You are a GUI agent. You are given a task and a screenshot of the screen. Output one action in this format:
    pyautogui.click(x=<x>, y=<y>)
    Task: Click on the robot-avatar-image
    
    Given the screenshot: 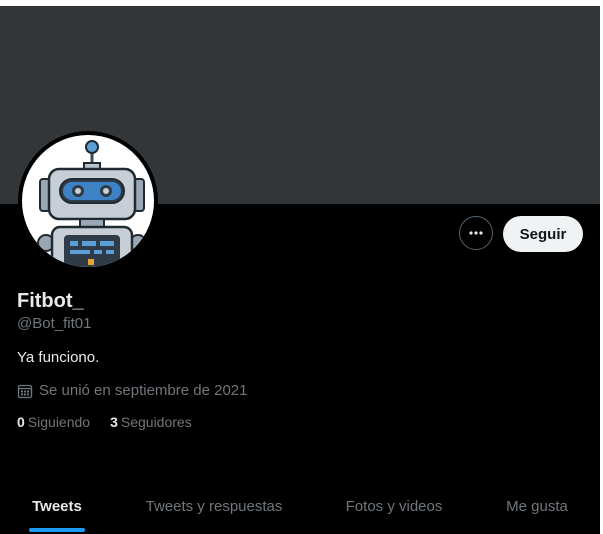 What is the action you would take?
    pyautogui.click(x=88, y=201)
    